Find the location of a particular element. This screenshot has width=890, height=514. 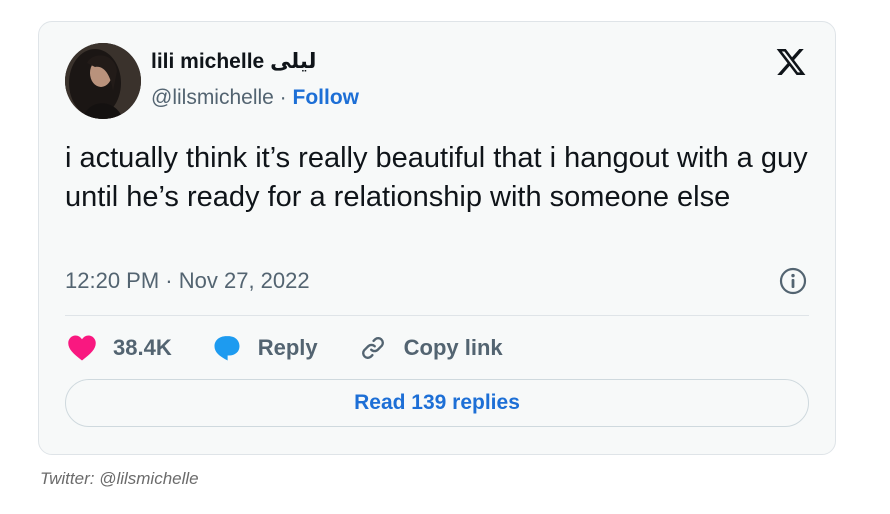

reply-label: Reply is located at coordinates (287, 347).